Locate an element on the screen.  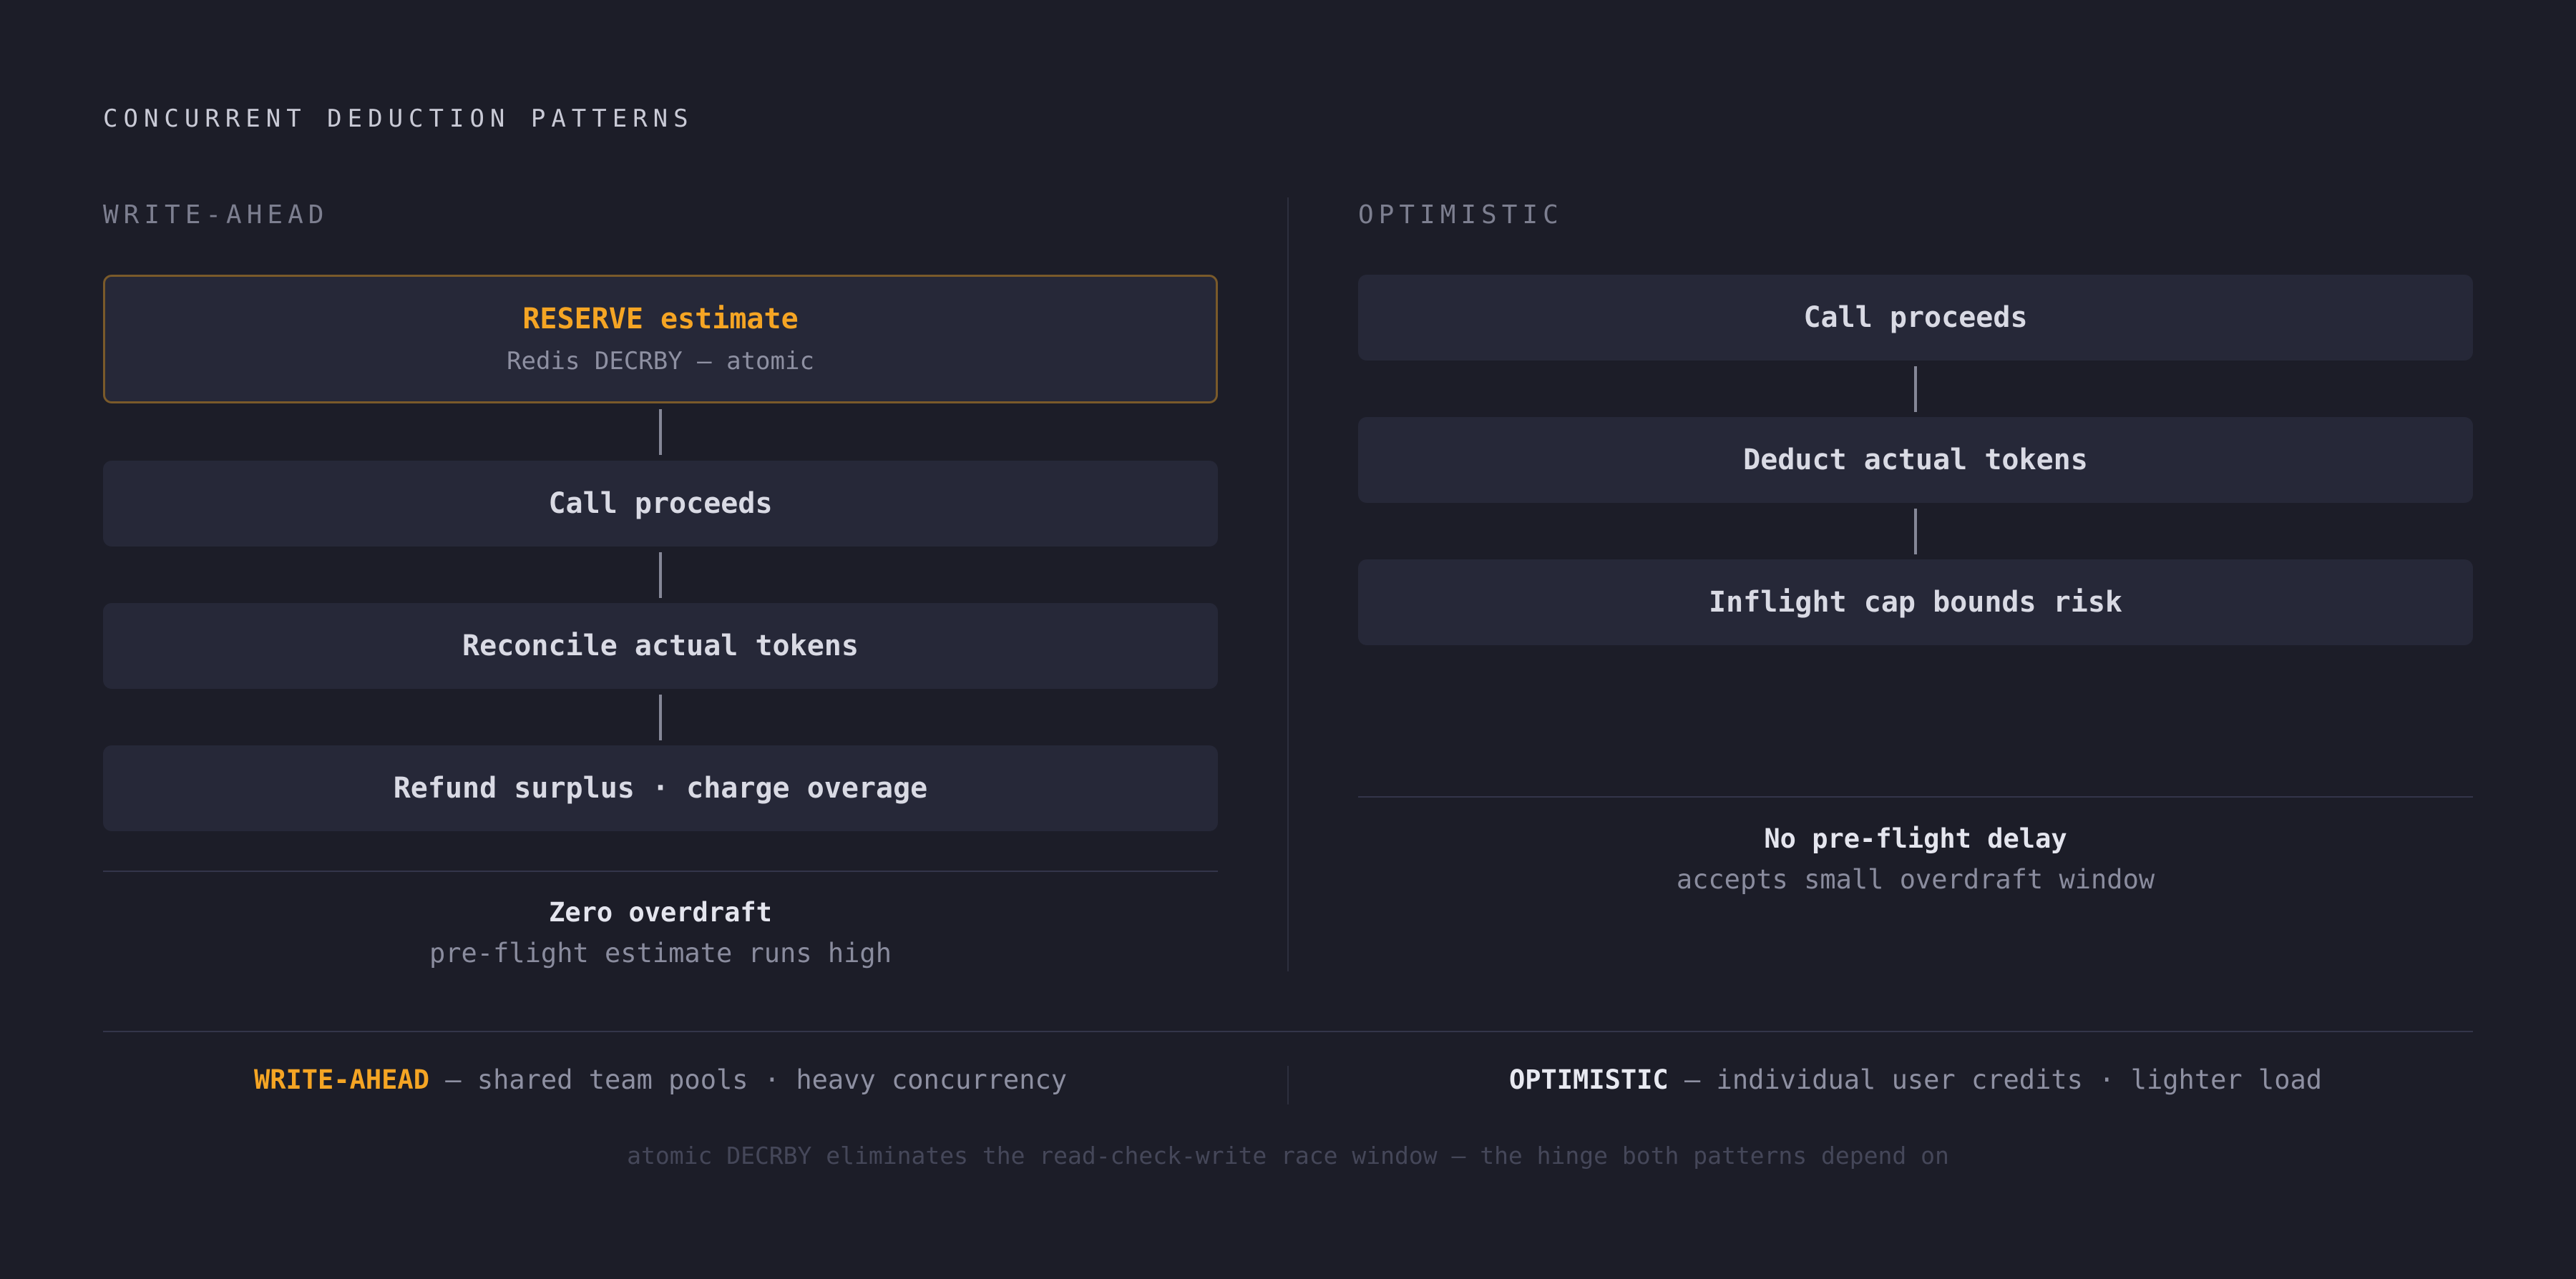
step-label: Inflight cap bounds risk is located at coordinates (1915, 602).